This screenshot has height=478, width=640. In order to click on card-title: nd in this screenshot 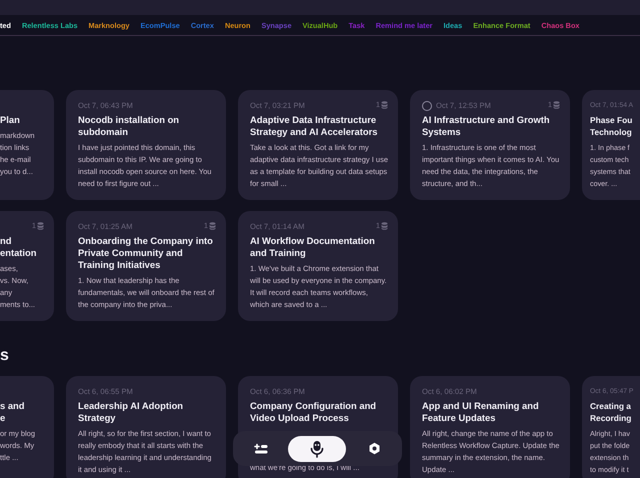, I will do `click(6, 241)`.